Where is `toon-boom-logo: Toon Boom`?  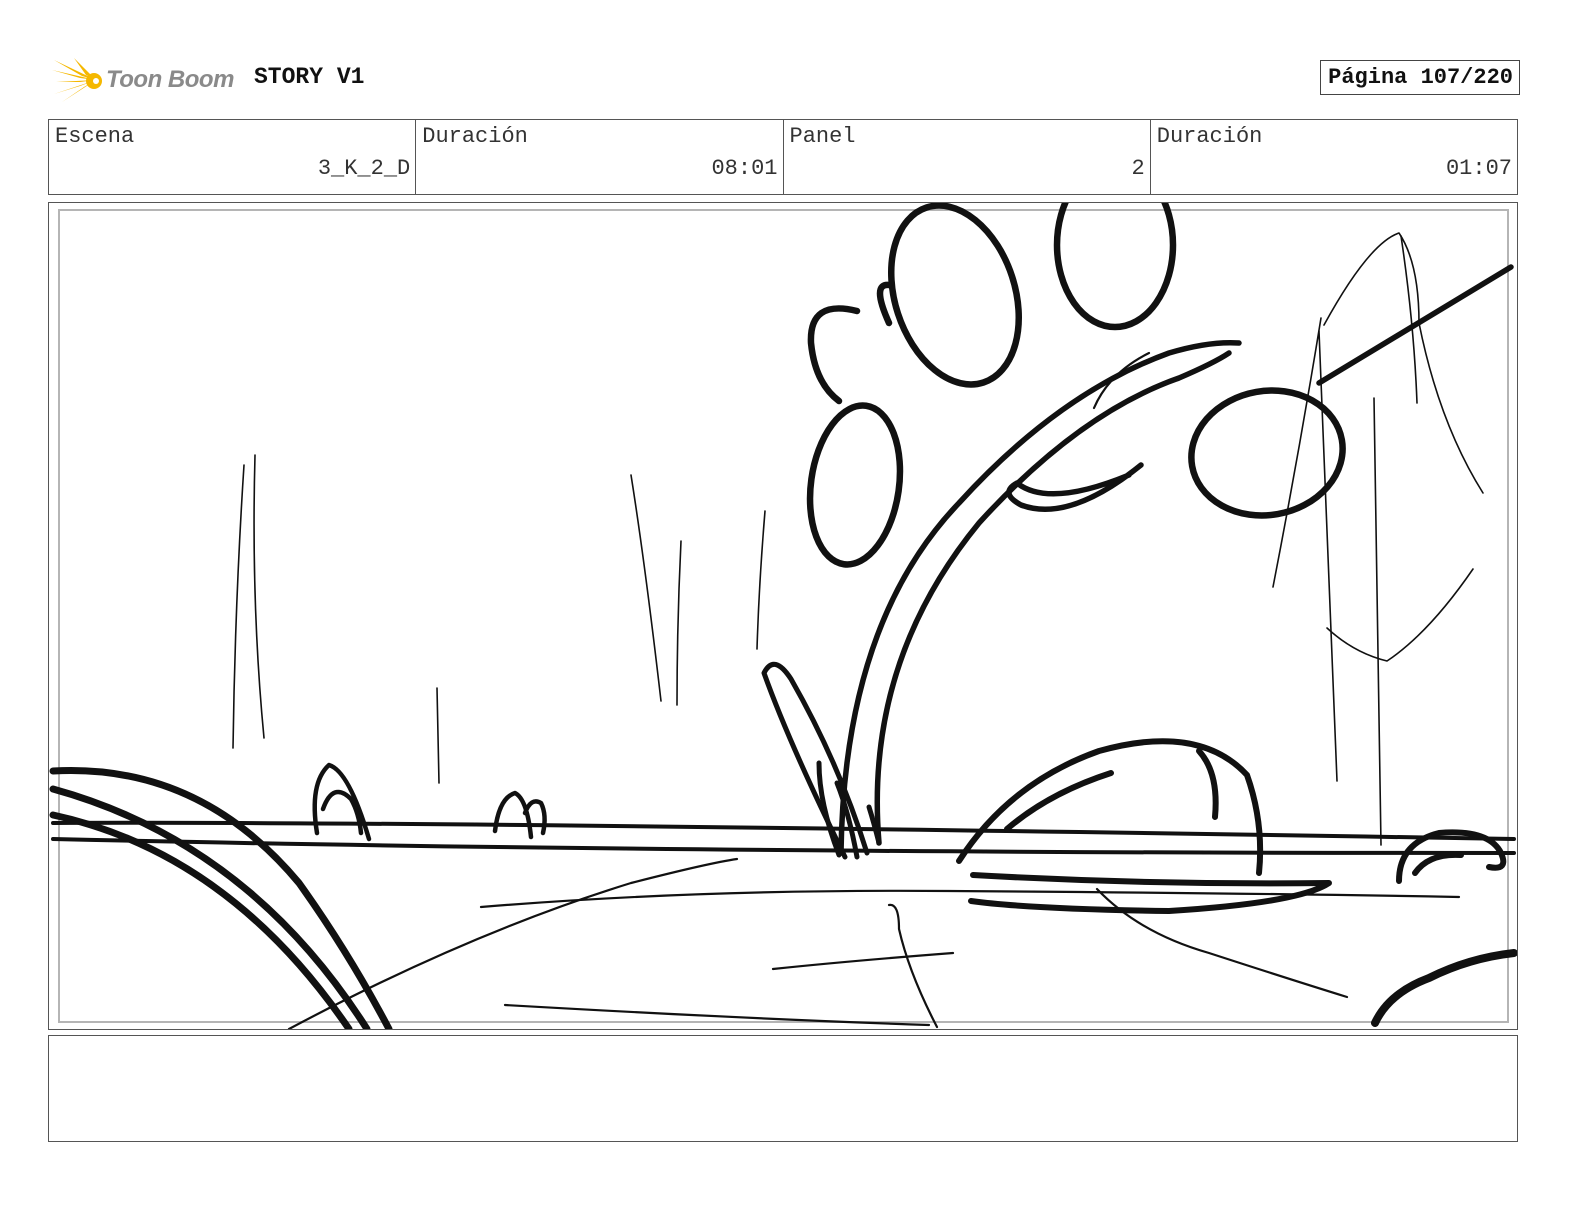 toon-boom-logo: Toon Boom is located at coordinates (147, 81).